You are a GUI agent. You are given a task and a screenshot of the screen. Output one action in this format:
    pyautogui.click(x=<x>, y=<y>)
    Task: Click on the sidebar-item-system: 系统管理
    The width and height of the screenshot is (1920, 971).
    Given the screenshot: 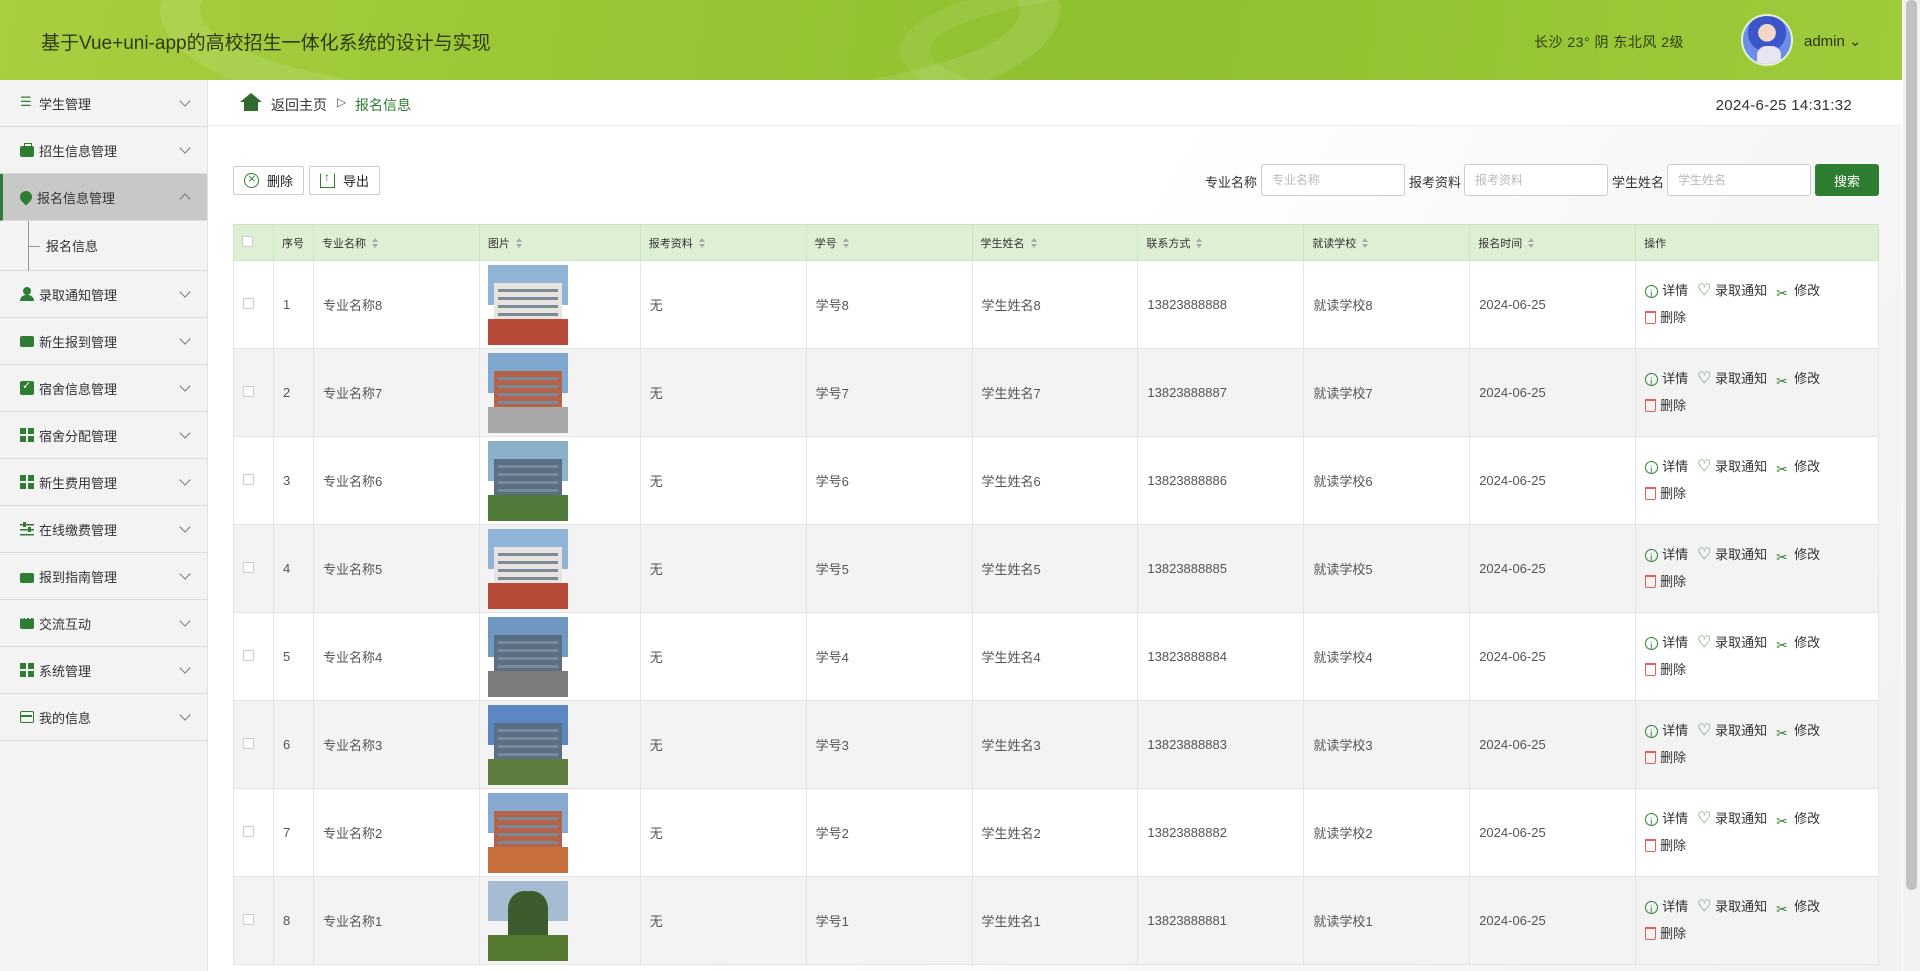 What is the action you would take?
    pyautogui.click(x=103, y=670)
    